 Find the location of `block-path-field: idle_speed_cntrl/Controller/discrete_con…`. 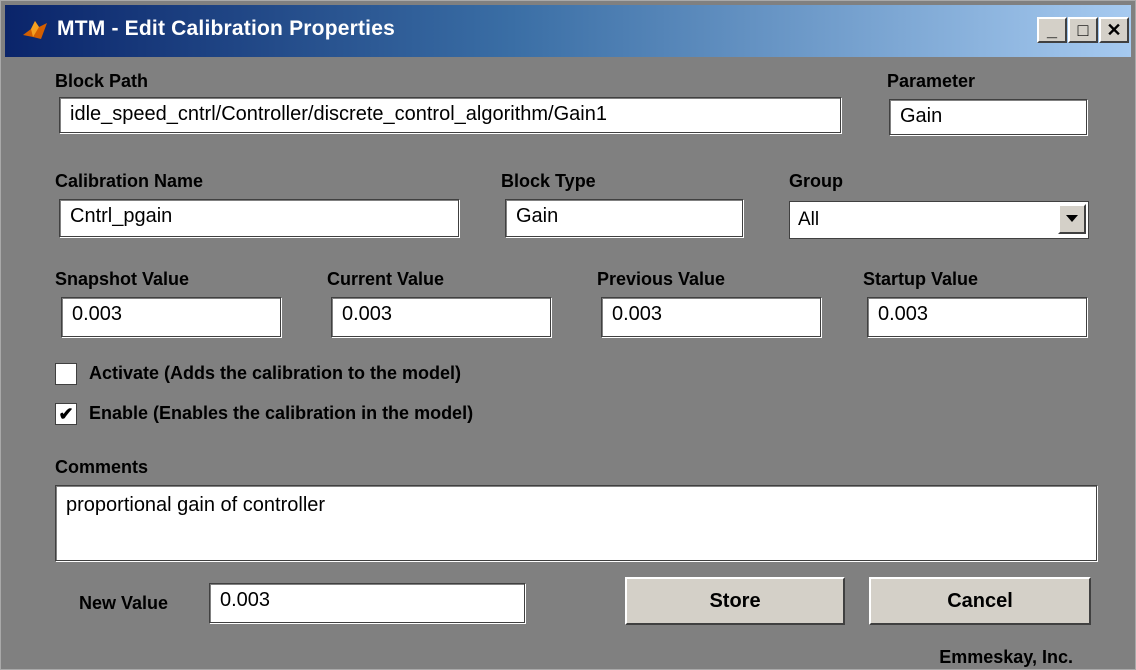

block-path-field: idle_speed_cntrl/Controller/discrete_con… is located at coordinates (450, 115).